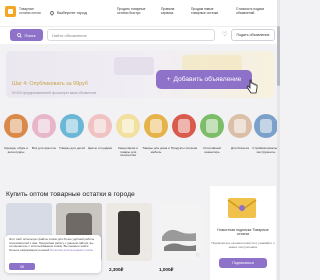 The image size is (320, 280). Describe the element at coordinates (156, 126) in the screenshot. I see `armchair-icon` at that location.